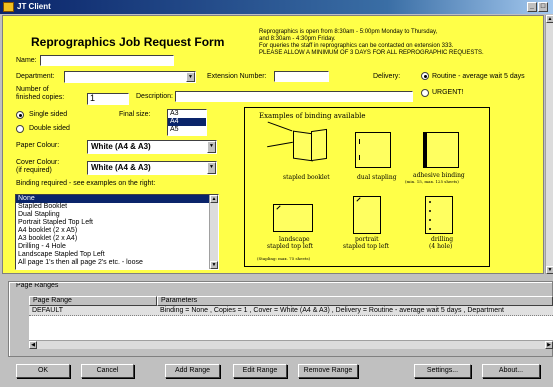 The image size is (553, 387). I want to click on list-item: A3 booklet (2 x A4), so click(117, 239).